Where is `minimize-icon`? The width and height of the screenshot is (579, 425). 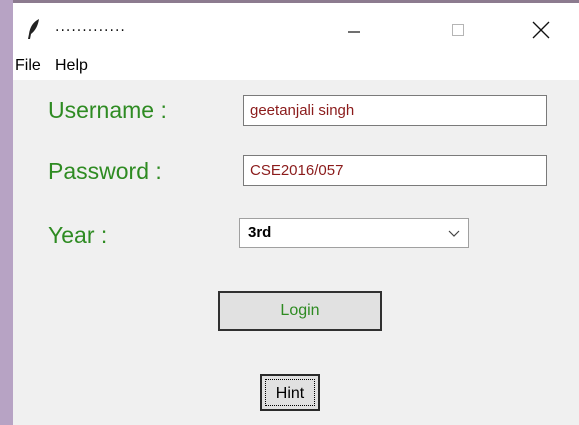 minimize-icon is located at coordinates (354, 32).